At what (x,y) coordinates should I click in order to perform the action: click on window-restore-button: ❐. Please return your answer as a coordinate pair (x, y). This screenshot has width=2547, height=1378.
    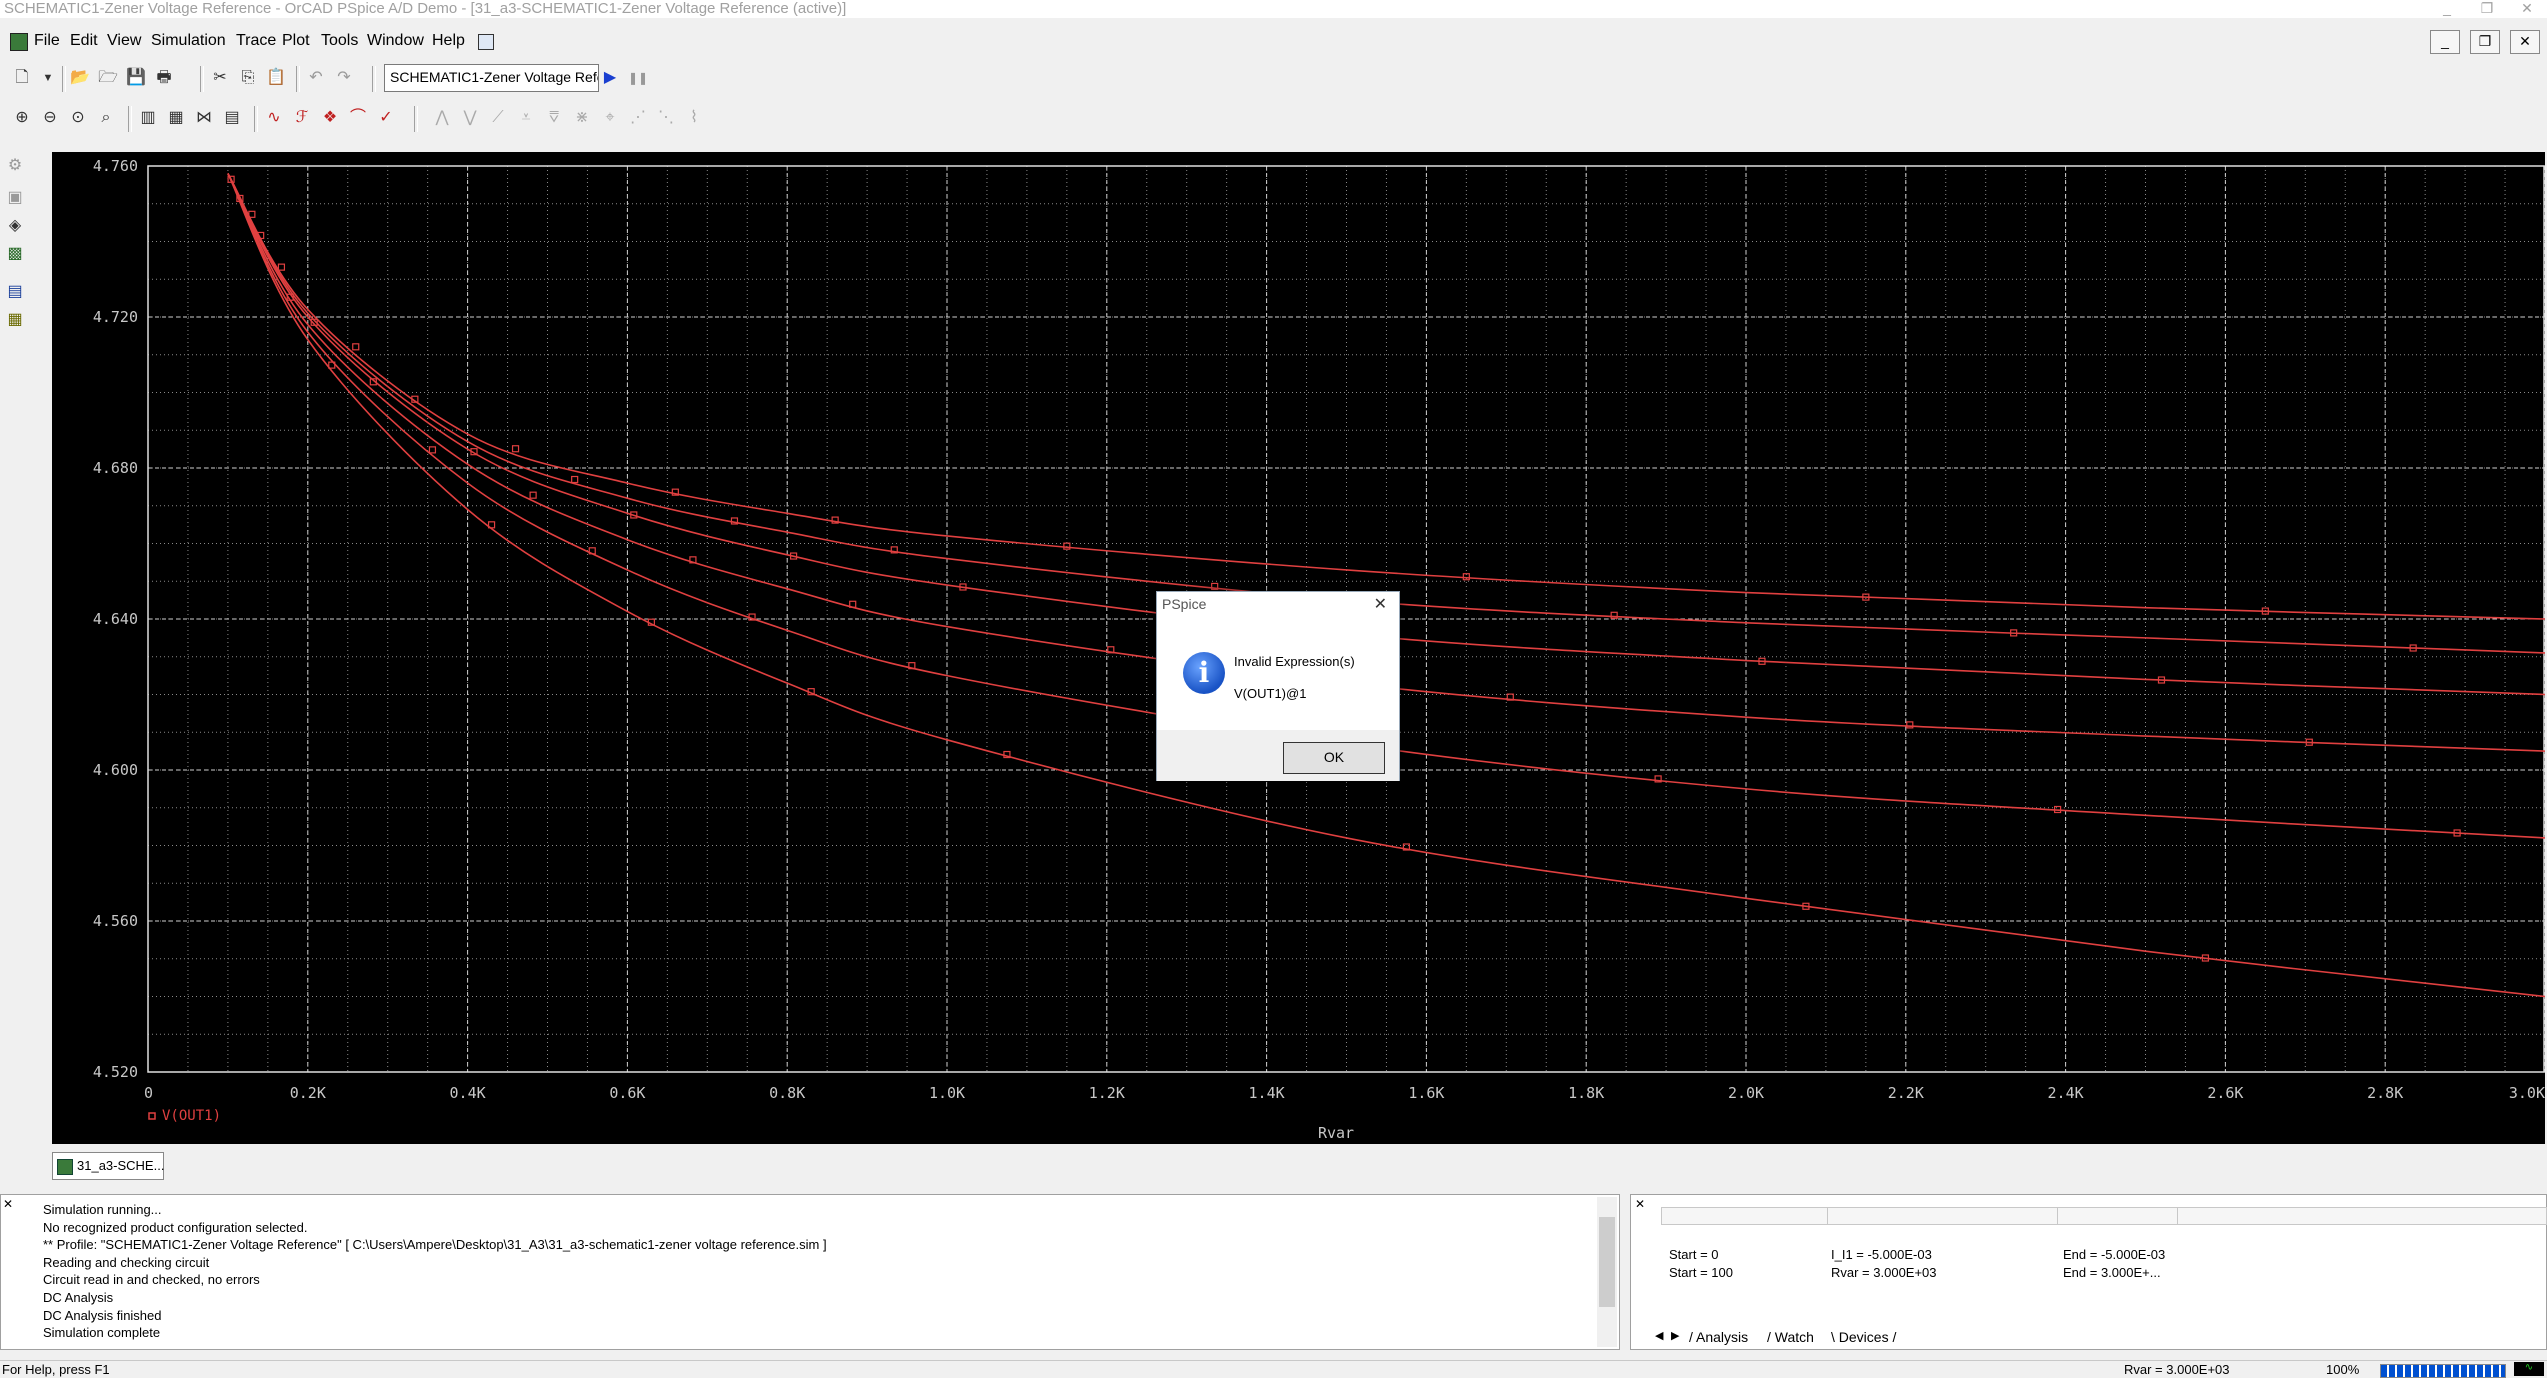
    Looking at the image, I should click on (2487, 9).